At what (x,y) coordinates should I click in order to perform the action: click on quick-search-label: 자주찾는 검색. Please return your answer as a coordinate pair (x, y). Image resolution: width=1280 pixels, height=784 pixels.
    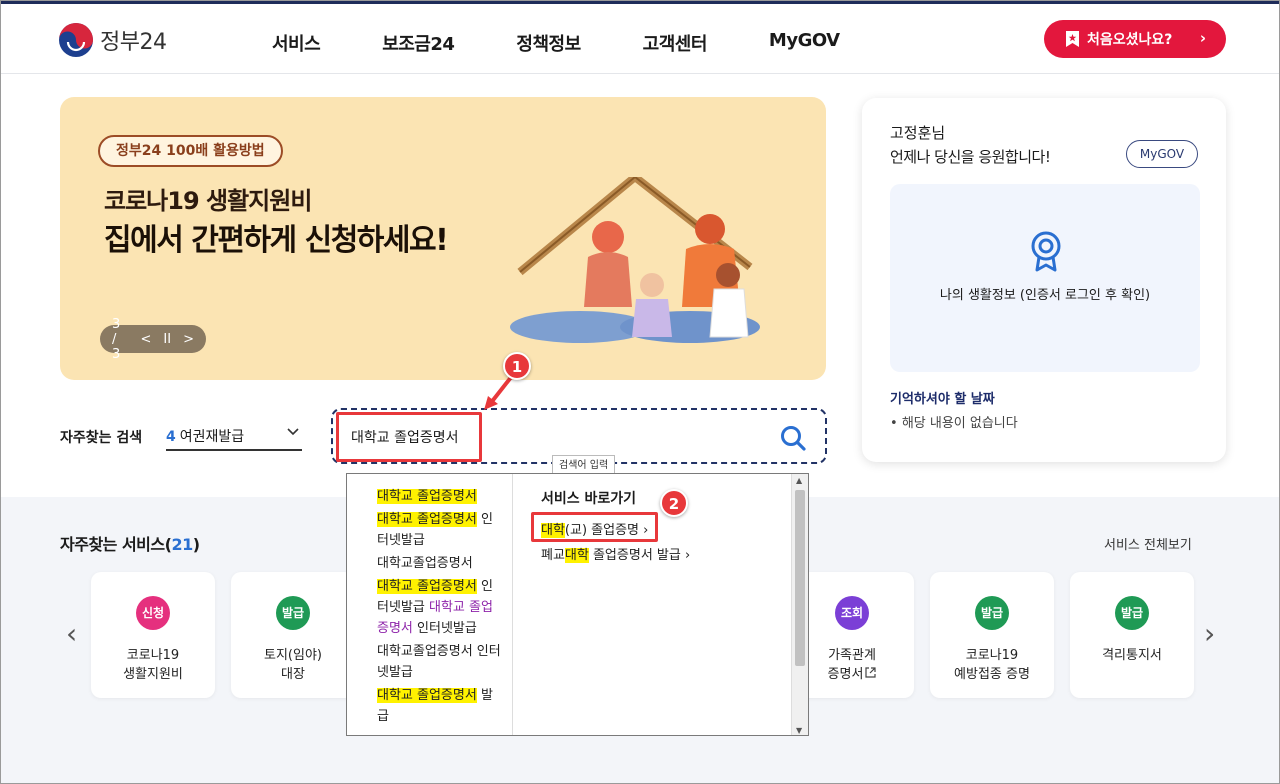
    Looking at the image, I should click on (101, 438).